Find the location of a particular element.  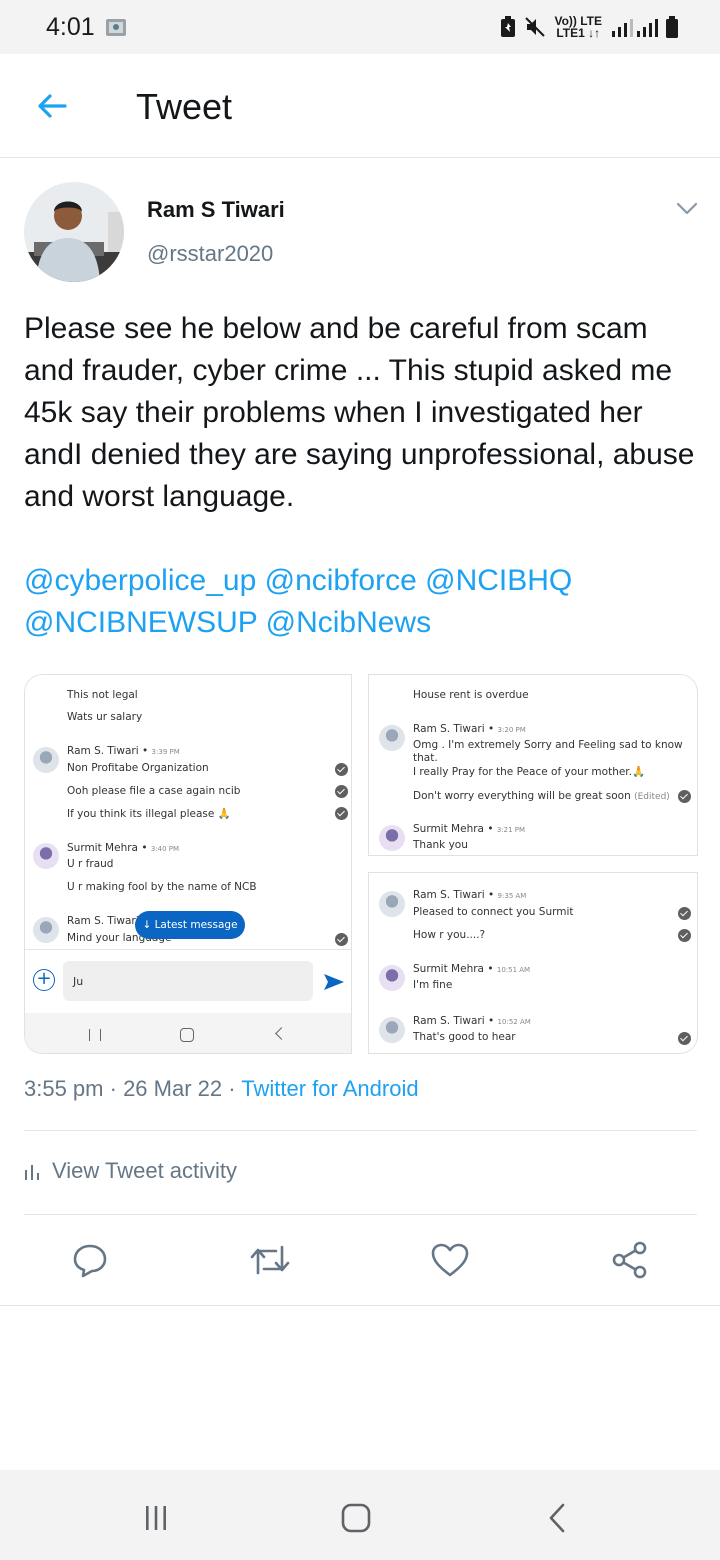

reply-icon is located at coordinates (90, 1261).